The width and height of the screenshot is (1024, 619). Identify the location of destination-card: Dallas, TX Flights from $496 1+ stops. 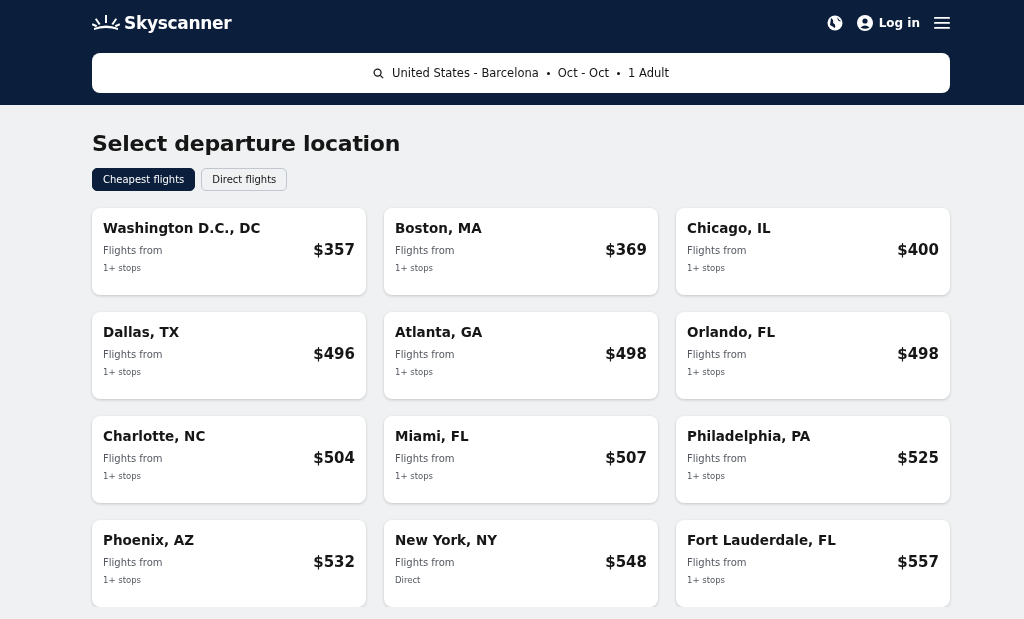
(229, 355).